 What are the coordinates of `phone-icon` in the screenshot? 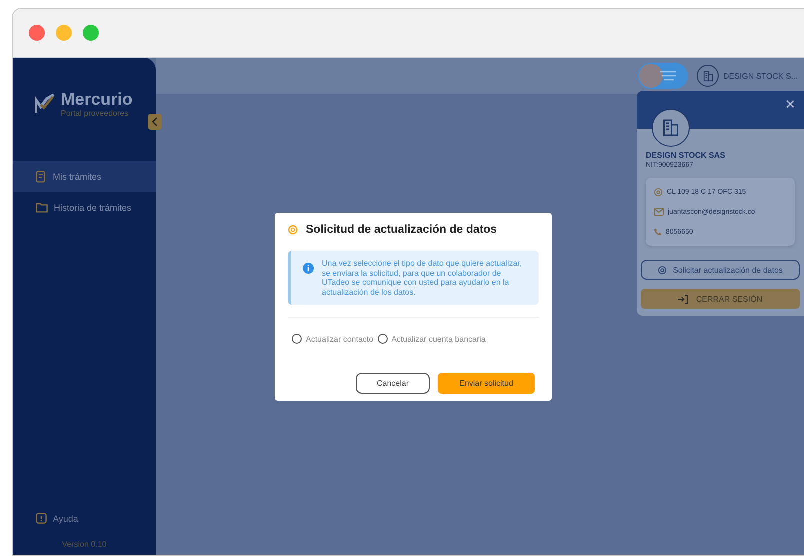 It's located at (658, 232).